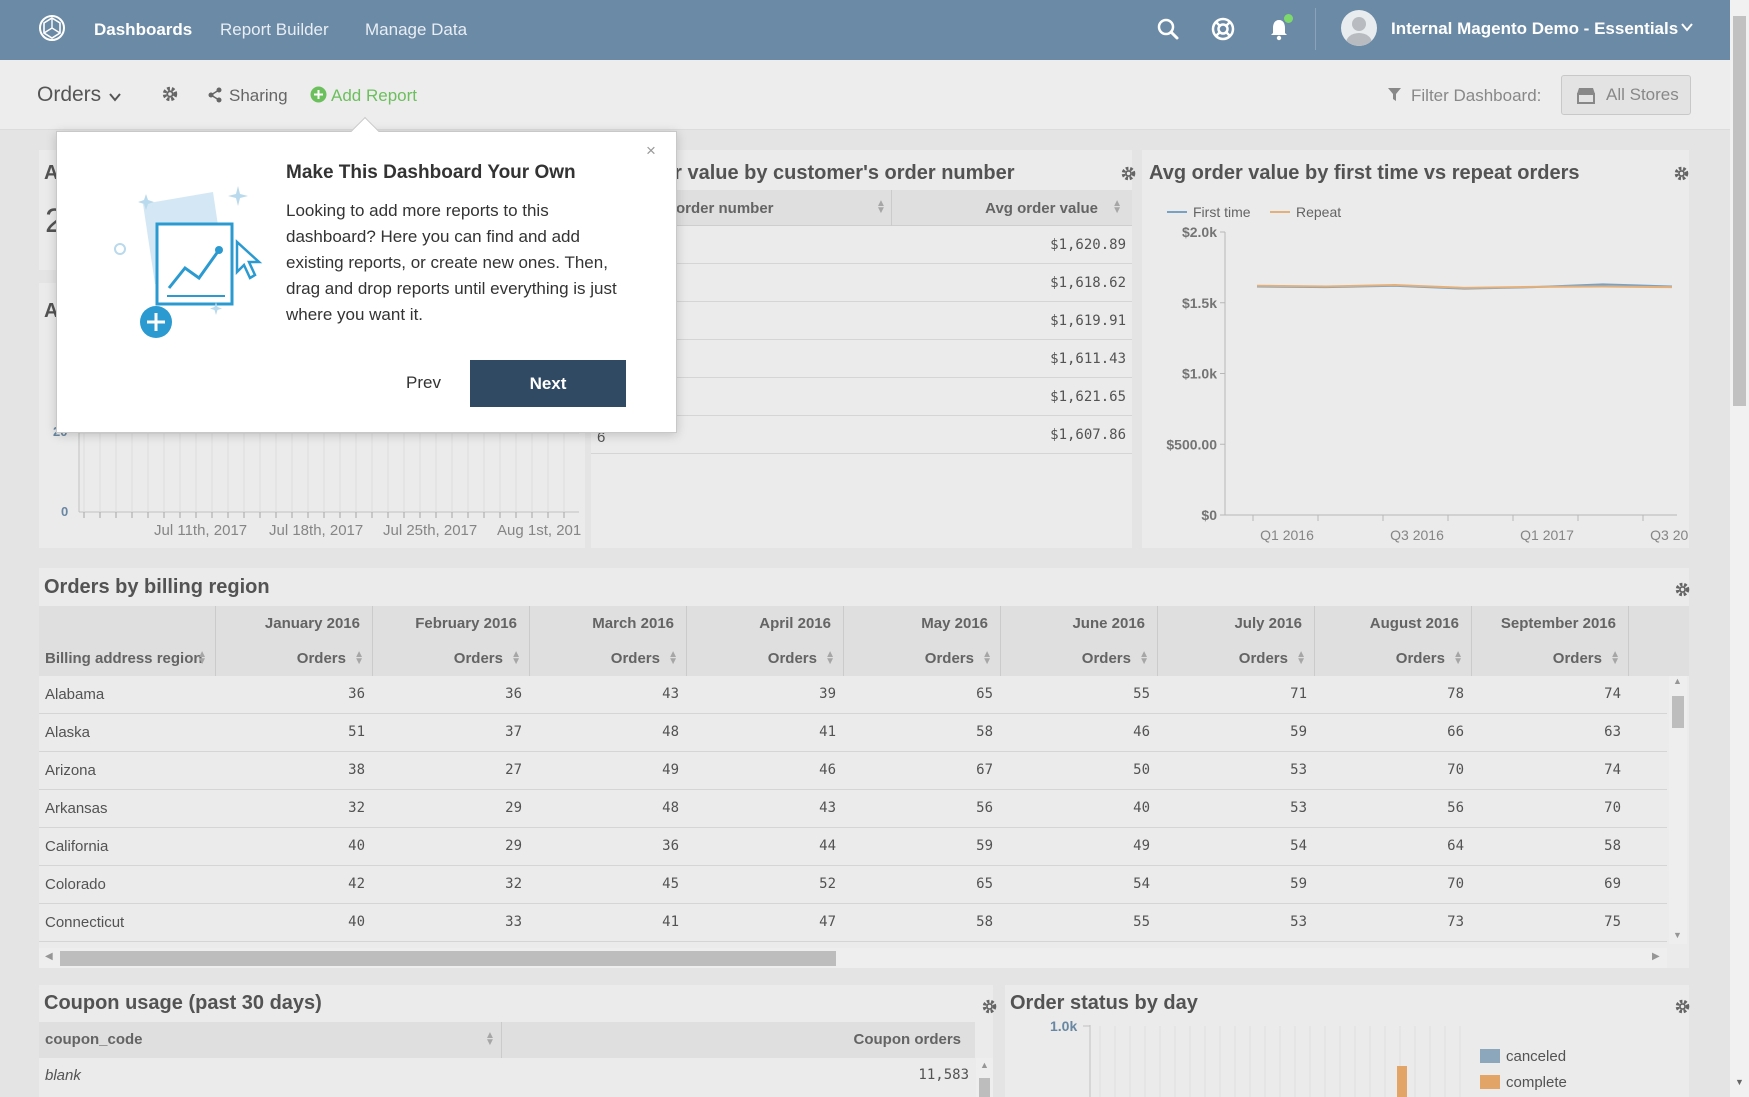  What do you see at coordinates (1223, 29) in the screenshot?
I see `help-icon` at bounding box center [1223, 29].